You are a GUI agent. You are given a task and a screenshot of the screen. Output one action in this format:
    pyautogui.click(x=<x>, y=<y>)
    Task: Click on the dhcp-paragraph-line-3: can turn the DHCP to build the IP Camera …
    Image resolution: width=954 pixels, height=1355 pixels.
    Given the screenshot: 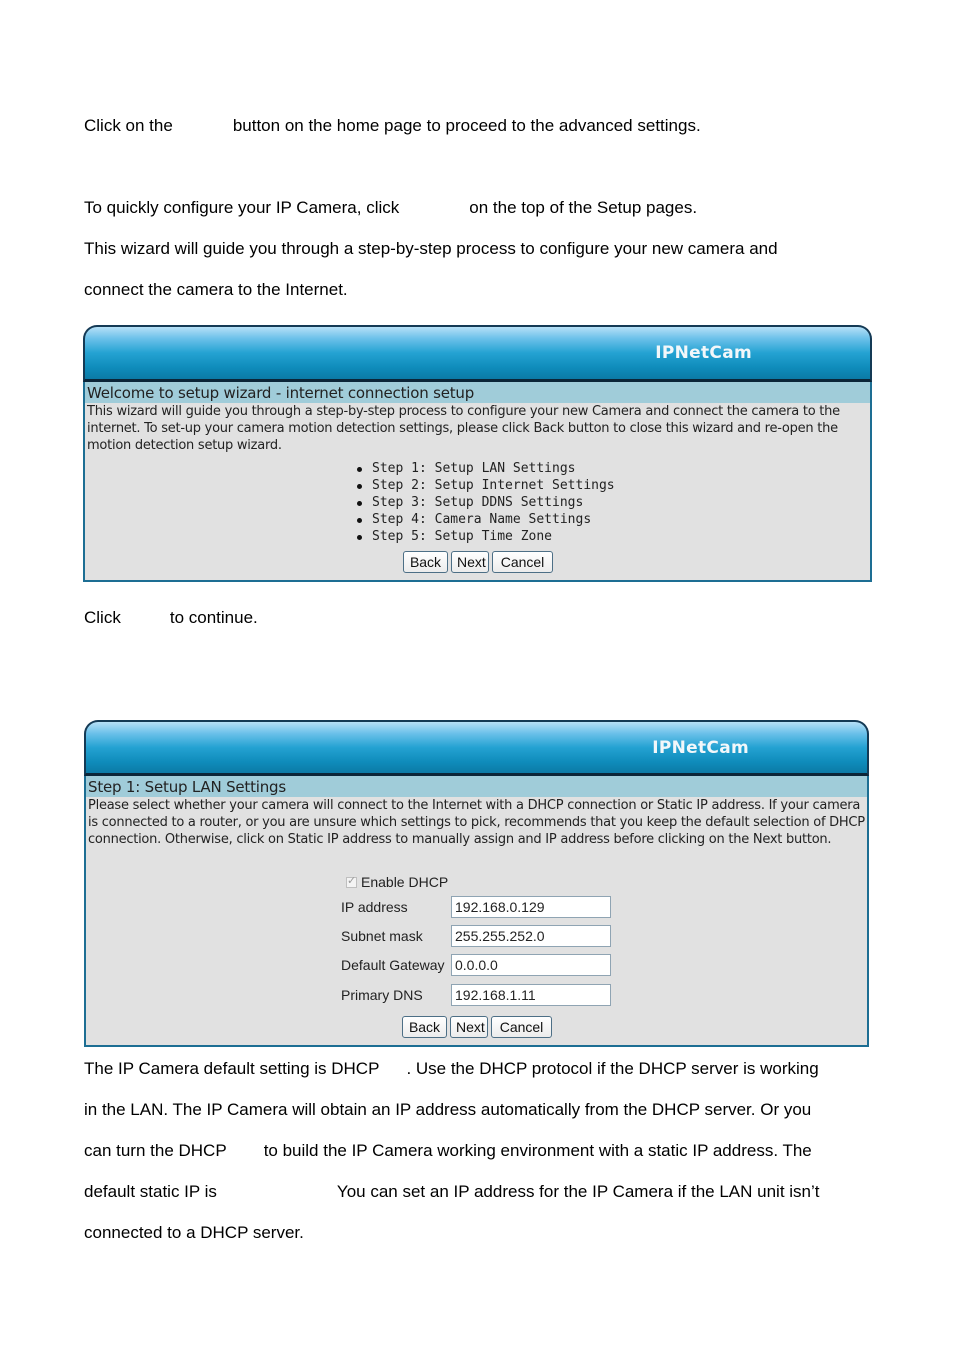 What is the action you would take?
    pyautogui.click(x=448, y=1151)
    